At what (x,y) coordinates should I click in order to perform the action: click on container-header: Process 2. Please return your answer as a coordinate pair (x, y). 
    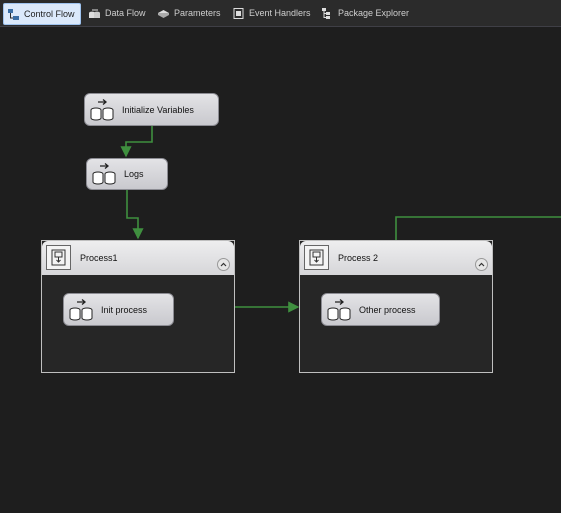
    Looking at the image, I should click on (396, 258).